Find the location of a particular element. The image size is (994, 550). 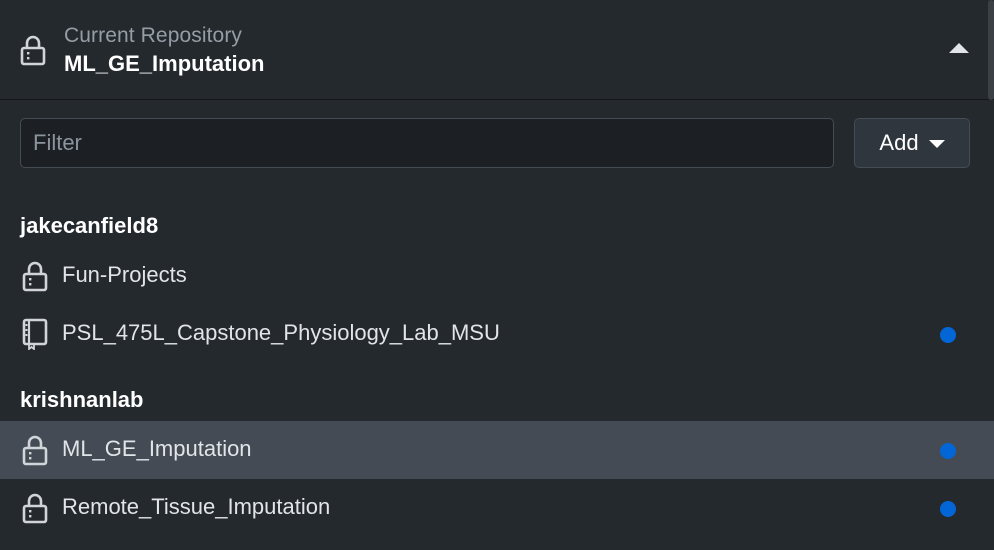

current-repository-label: Current Repository is located at coordinates (153, 35).